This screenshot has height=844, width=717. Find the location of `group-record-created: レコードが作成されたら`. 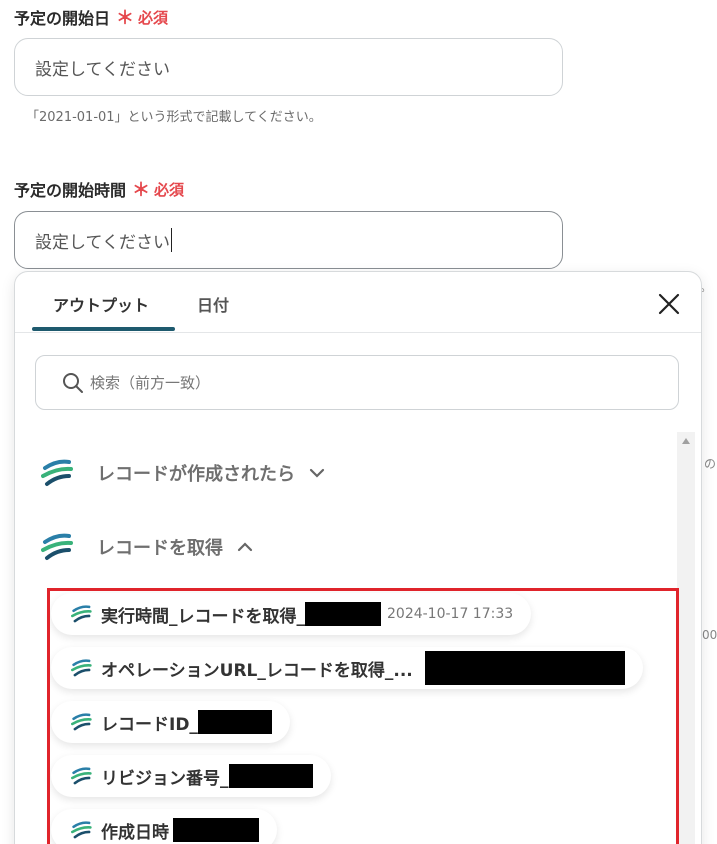

group-record-created: レコードが作成されたら is located at coordinates (183, 473).